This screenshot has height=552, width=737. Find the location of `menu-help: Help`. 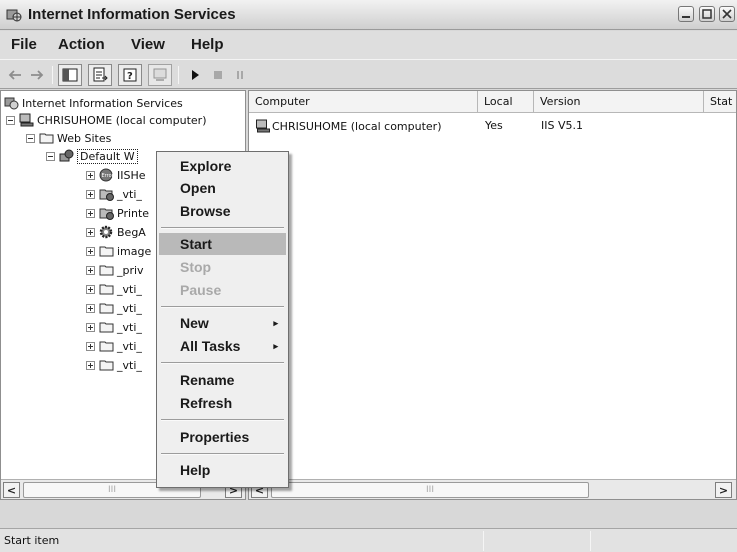

menu-help: Help is located at coordinates (207, 44).